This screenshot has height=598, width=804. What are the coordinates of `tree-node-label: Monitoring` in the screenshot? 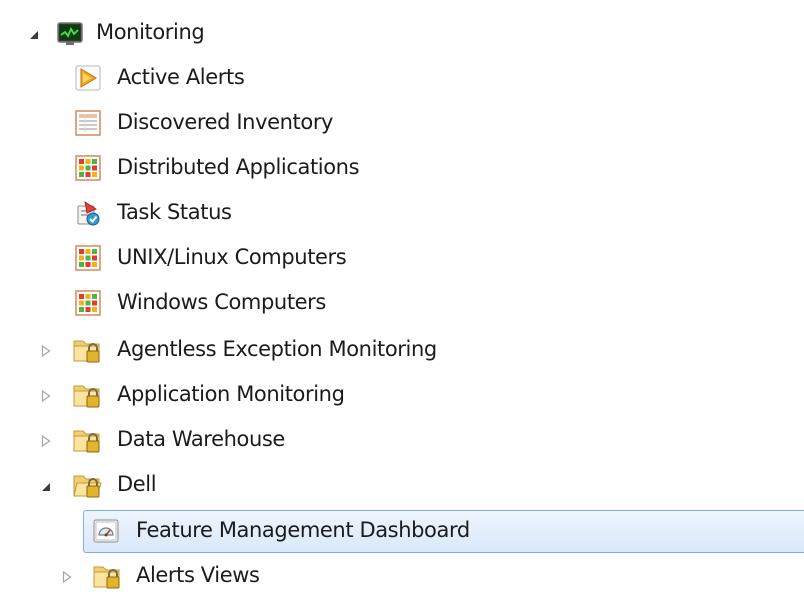 It's located at (150, 32).